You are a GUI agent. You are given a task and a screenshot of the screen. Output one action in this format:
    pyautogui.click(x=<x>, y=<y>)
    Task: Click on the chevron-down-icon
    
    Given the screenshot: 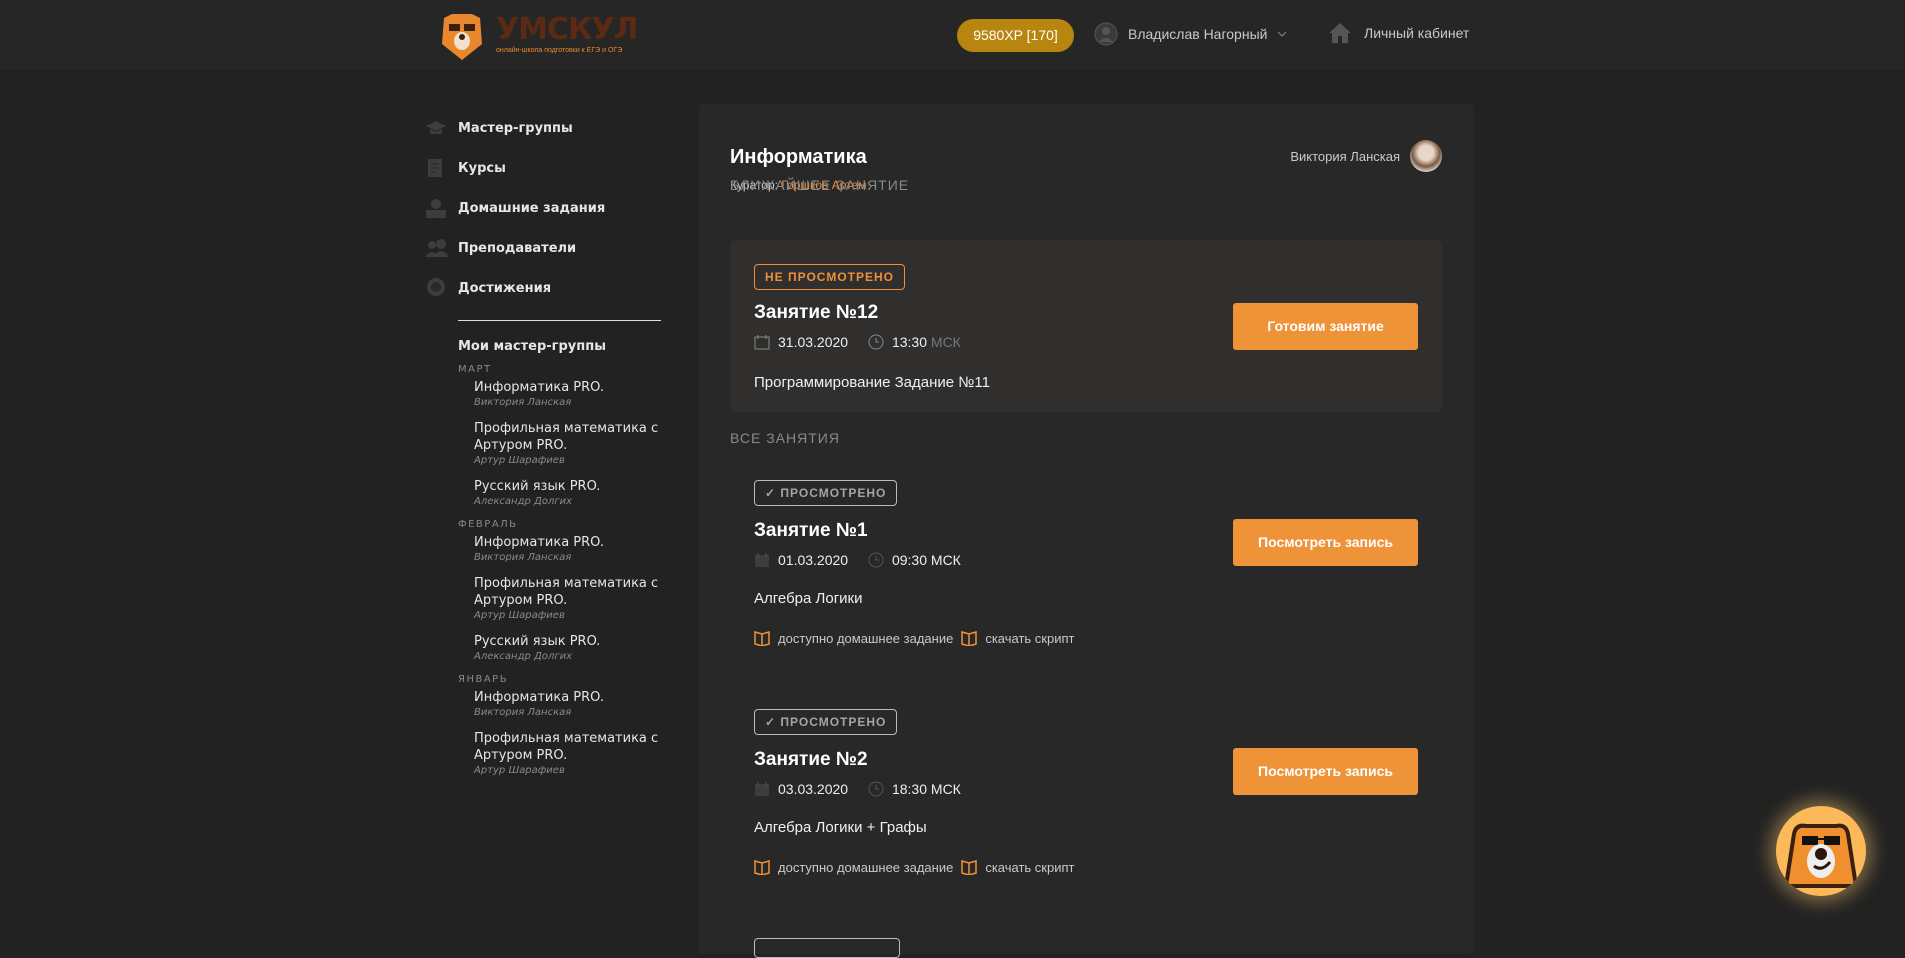 What is the action you would take?
    pyautogui.click(x=1282, y=34)
    